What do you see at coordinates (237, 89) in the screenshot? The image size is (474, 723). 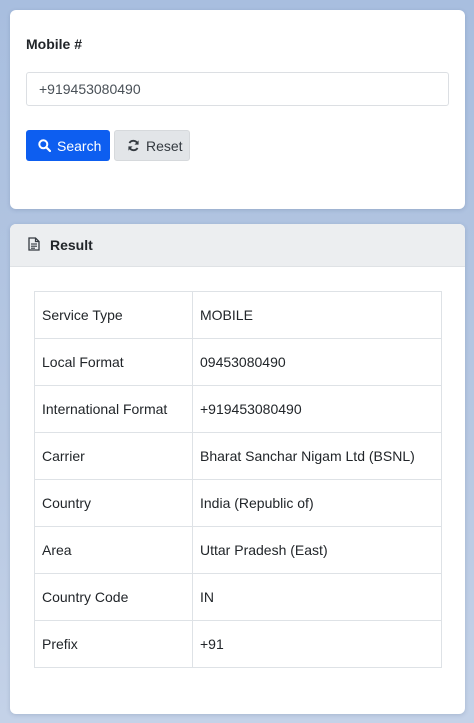 I see `mobile-input: +919453080490` at bounding box center [237, 89].